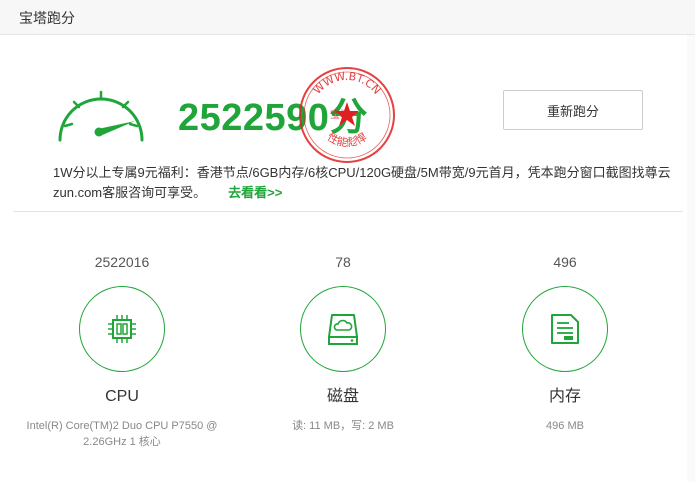 This screenshot has width=695, height=482. What do you see at coordinates (342, 396) in the screenshot?
I see `disk-label: 磁盘` at bounding box center [342, 396].